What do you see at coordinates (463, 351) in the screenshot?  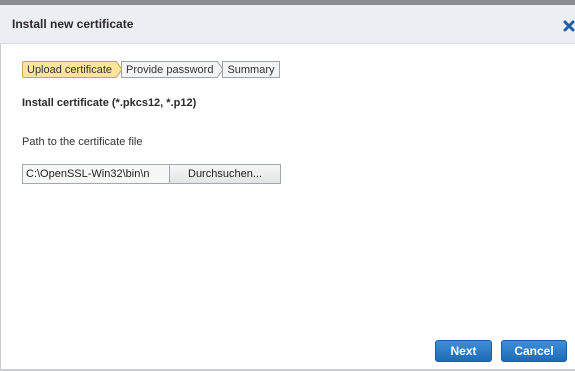 I see `next-button: Next` at bounding box center [463, 351].